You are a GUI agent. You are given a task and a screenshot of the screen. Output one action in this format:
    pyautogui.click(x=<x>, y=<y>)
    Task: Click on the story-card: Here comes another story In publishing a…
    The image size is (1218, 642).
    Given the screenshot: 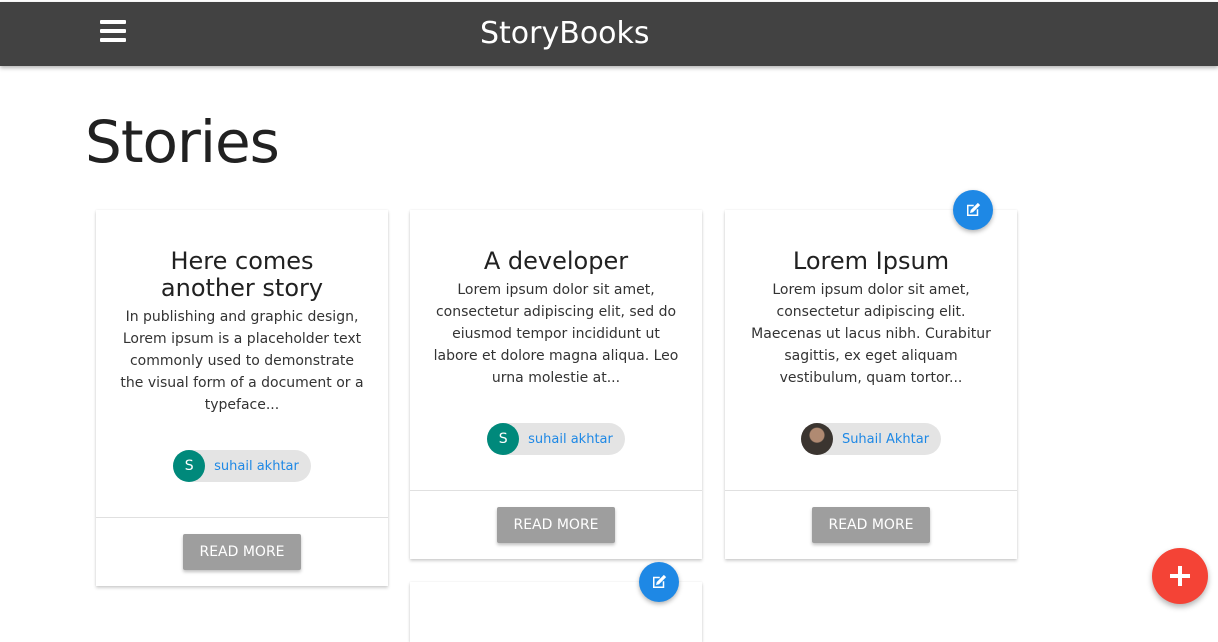 What is the action you would take?
    pyautogui.click(x=242, y=398)
    